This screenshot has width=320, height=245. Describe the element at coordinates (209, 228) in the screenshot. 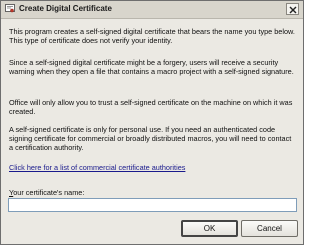

I see `ok-button: OK` at that location.